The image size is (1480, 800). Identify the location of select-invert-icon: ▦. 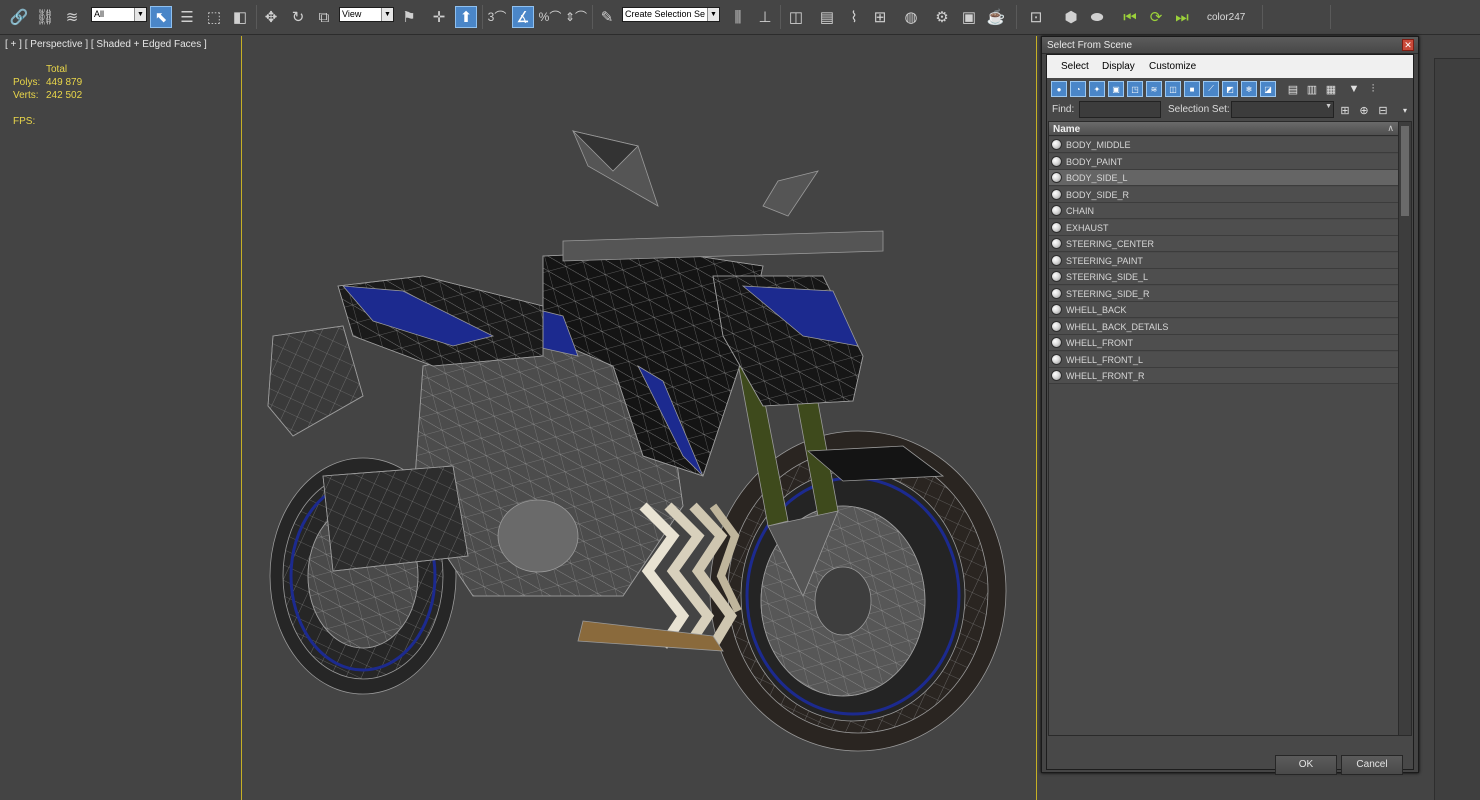
(1331, 89).